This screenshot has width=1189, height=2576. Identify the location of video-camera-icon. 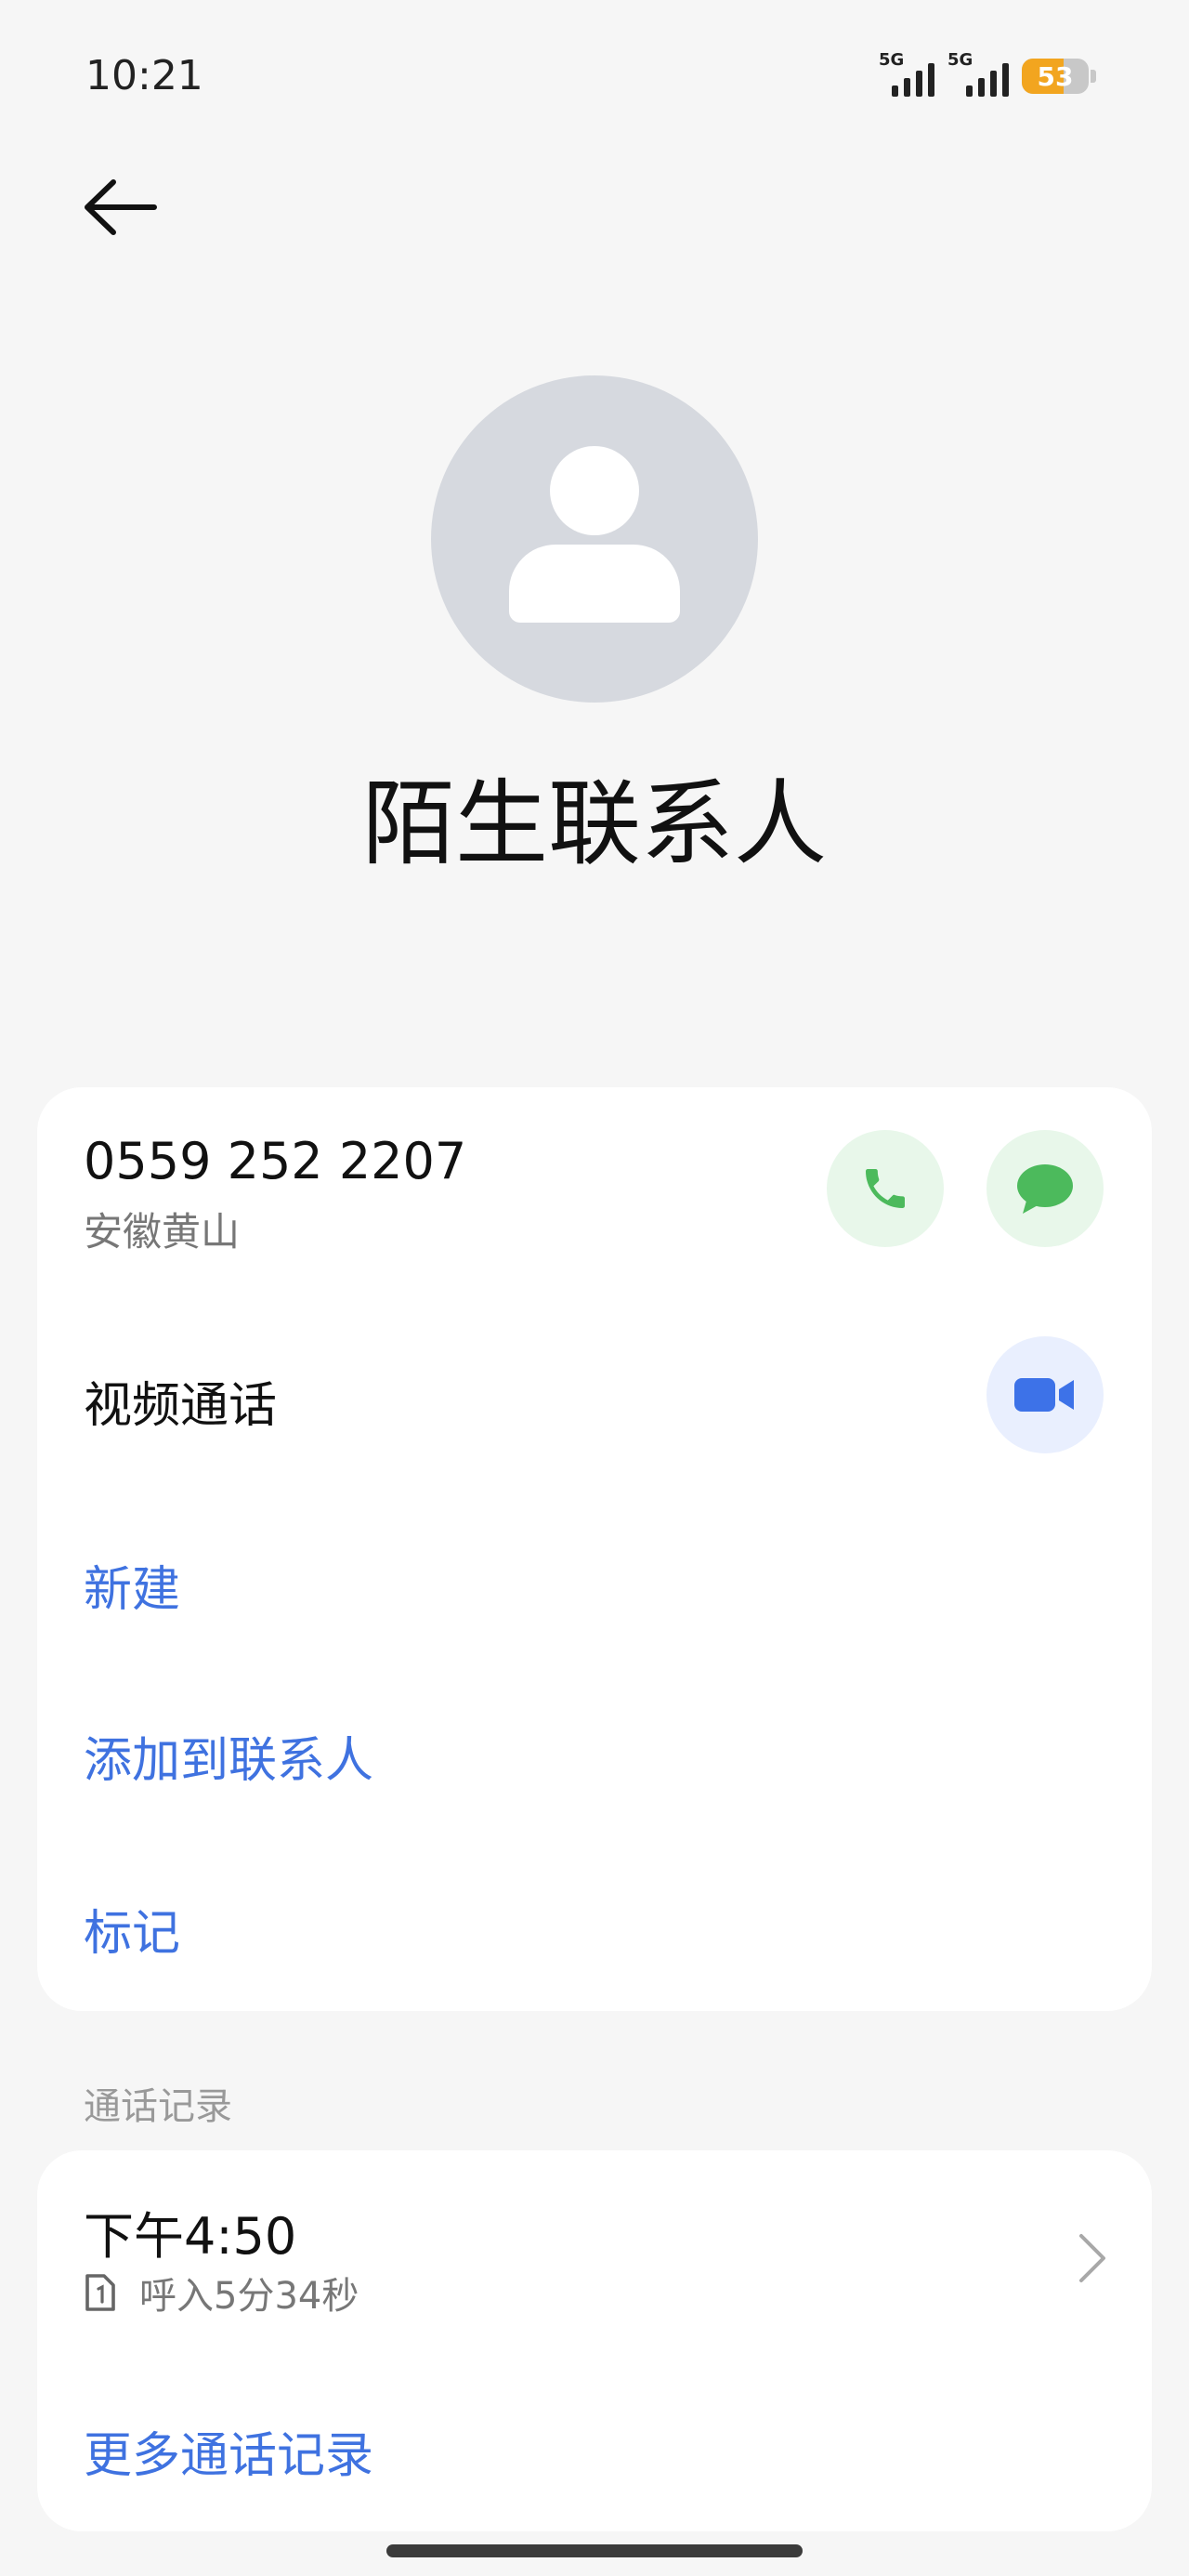
(1044, 1395).